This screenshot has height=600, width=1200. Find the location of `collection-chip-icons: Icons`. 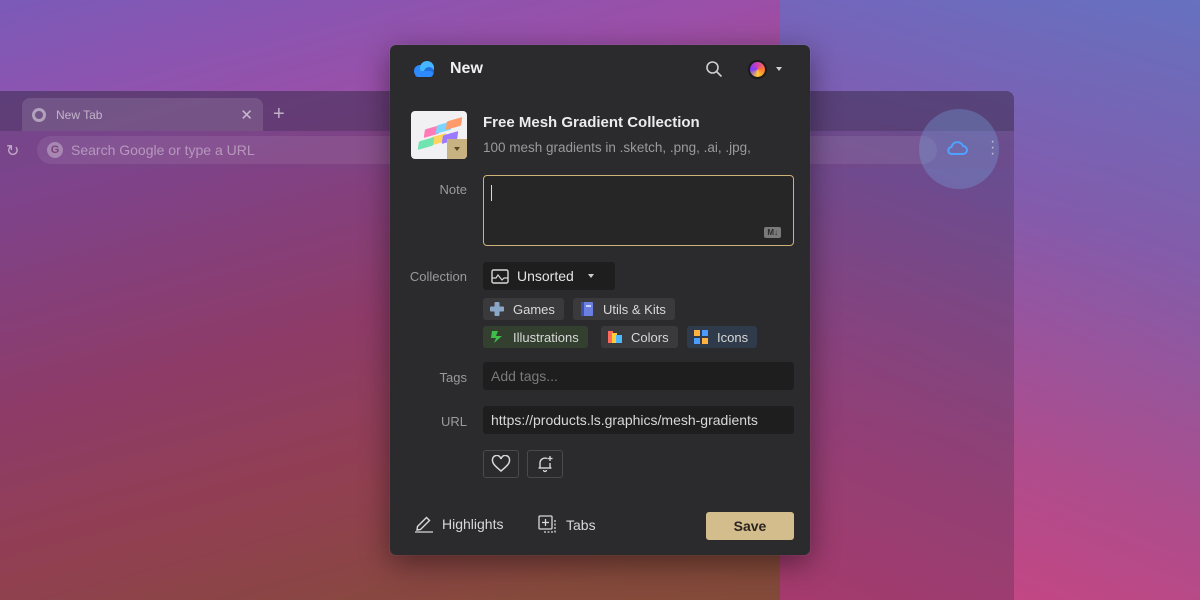

collection-chip-icons: Icons is located at coordinates (722, 337).